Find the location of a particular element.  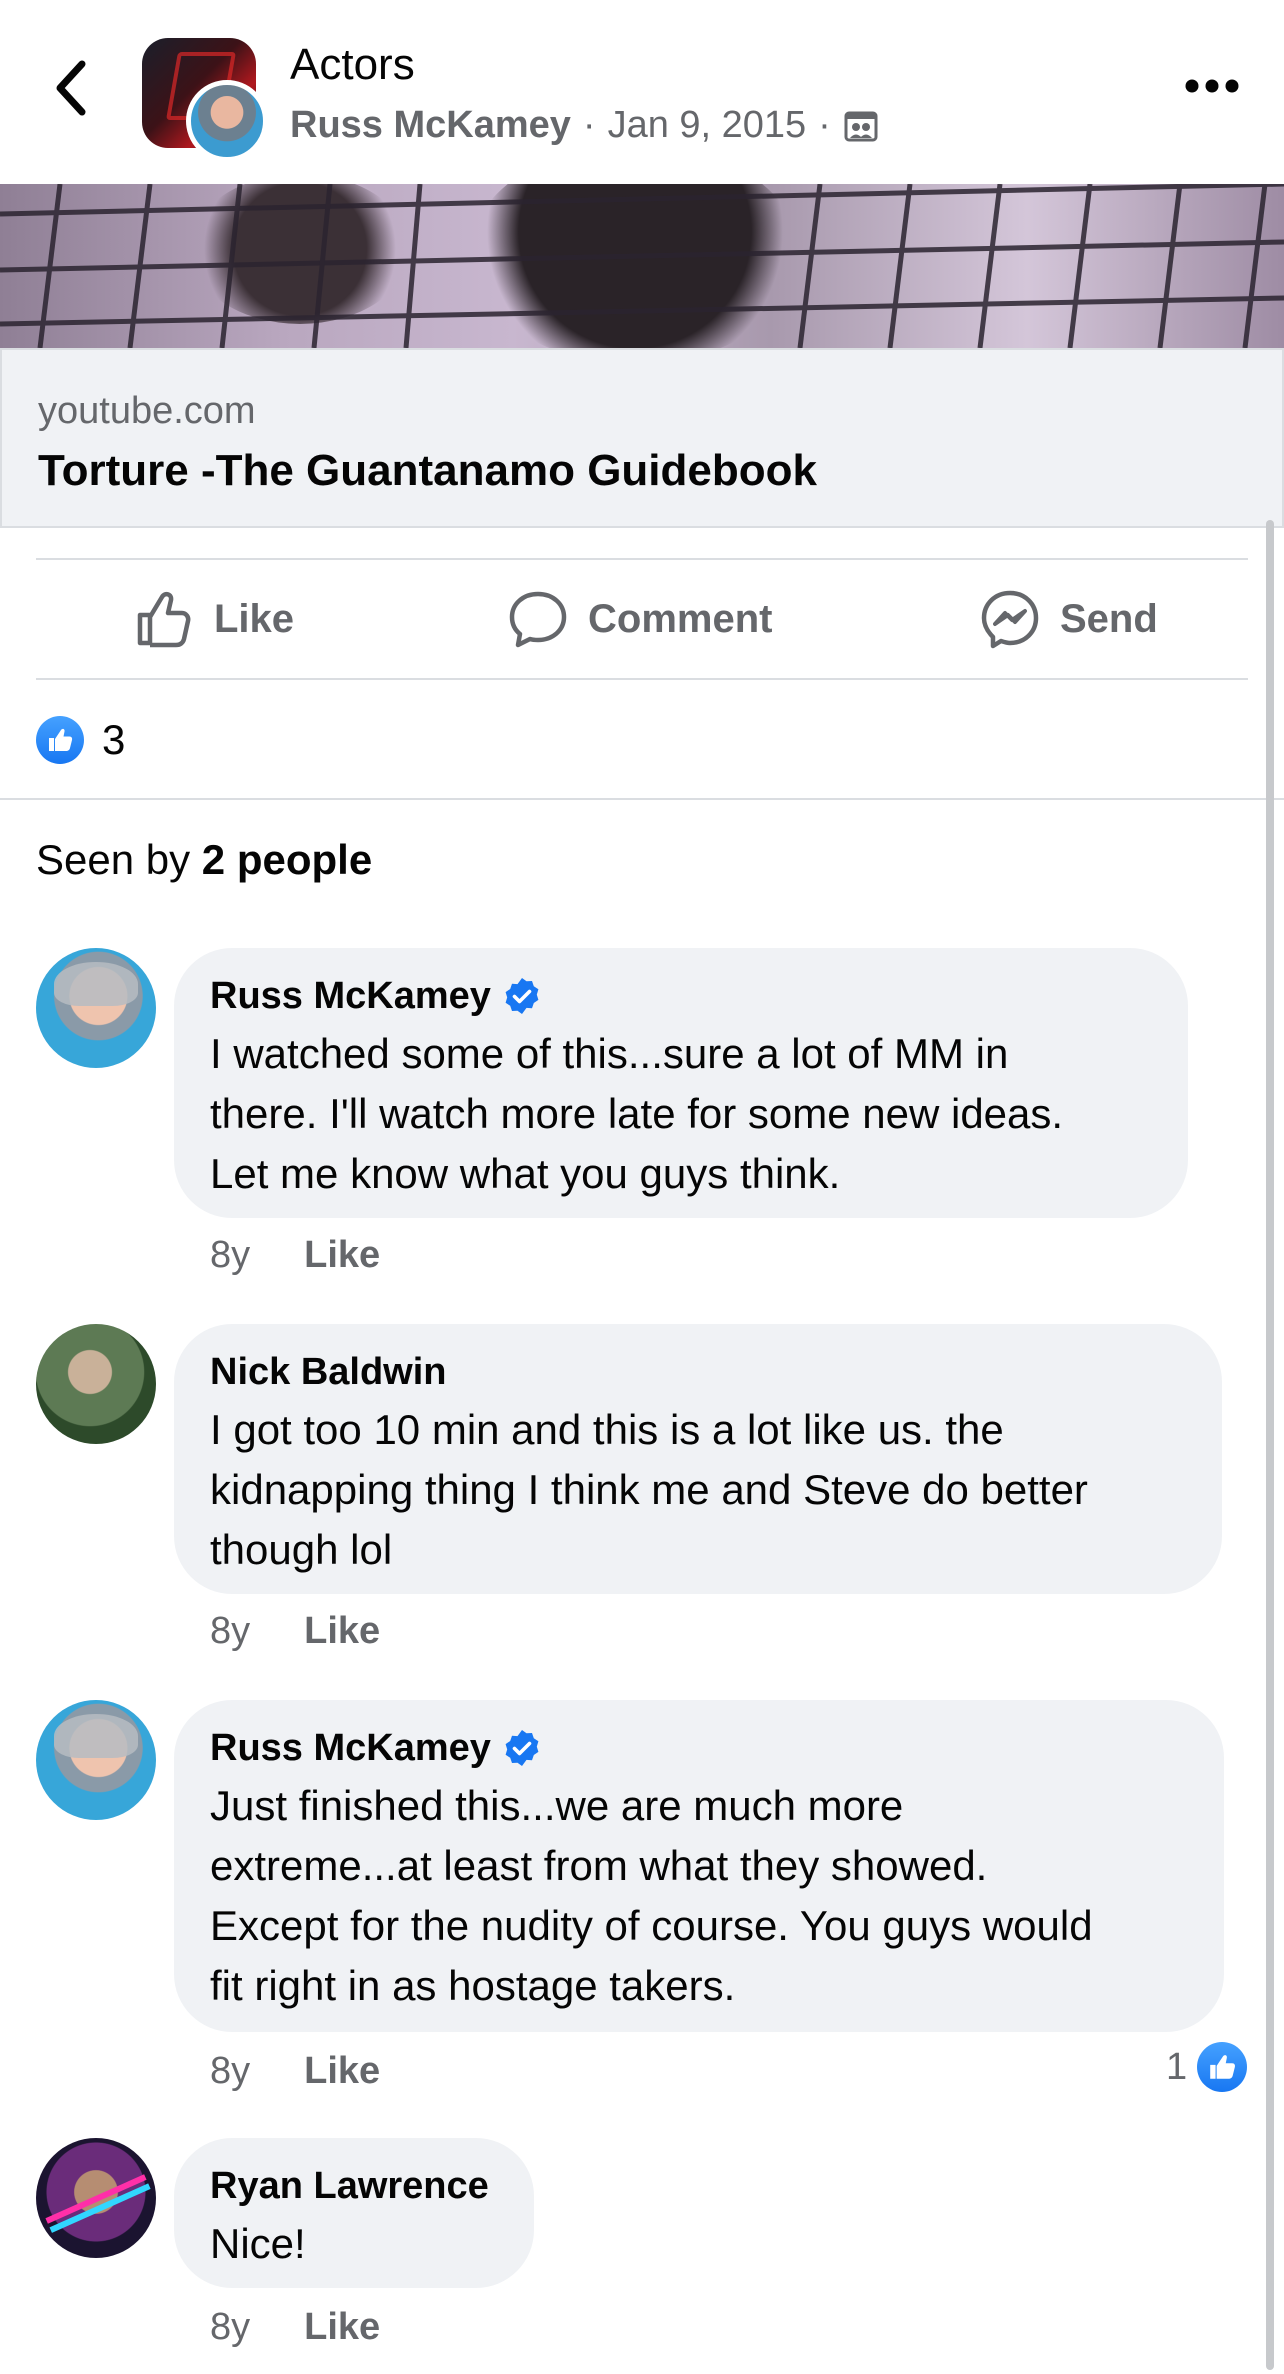

post-header: Actors Russ McKamey · Jan 9, 2015 · is located at coordinates (642, 92).